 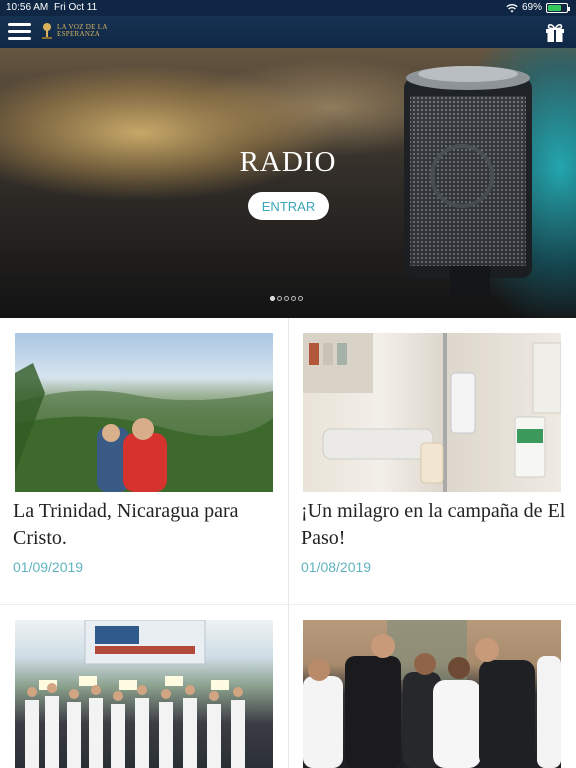 What do you see at coordinates (79, 34) in the screenshot?
I see `logo-line-2: ESPERANZA` at bounding box center [79, 34].